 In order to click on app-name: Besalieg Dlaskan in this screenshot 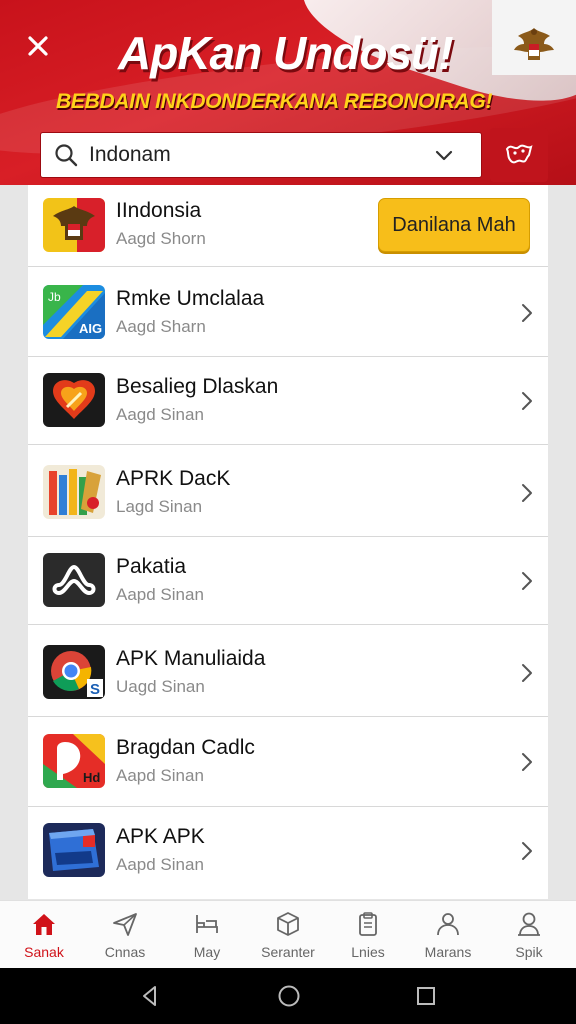, I will do `click(197, 386)`.